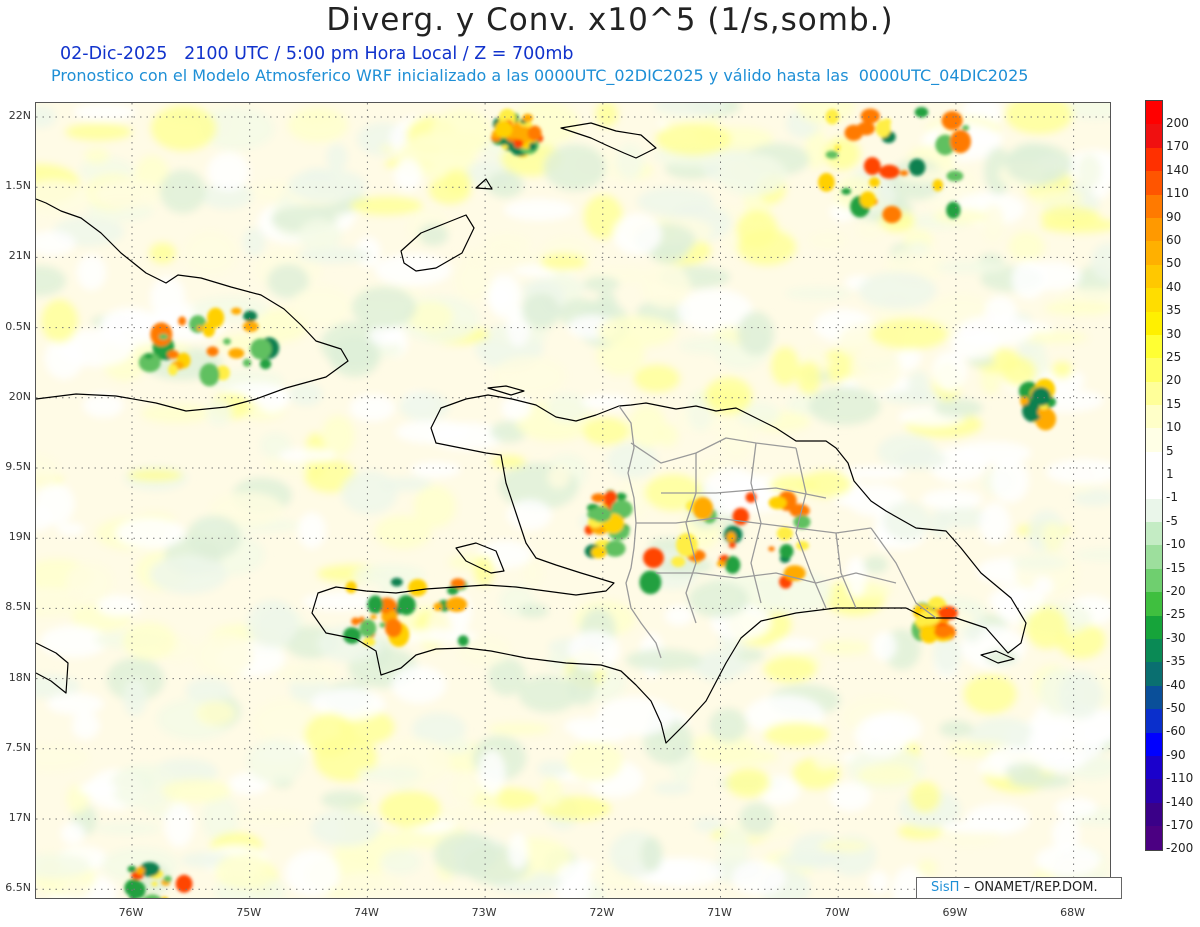 This screenshot has width=1200, height=927. I want to click on colorbar-label: 60, so click(1174, 240).